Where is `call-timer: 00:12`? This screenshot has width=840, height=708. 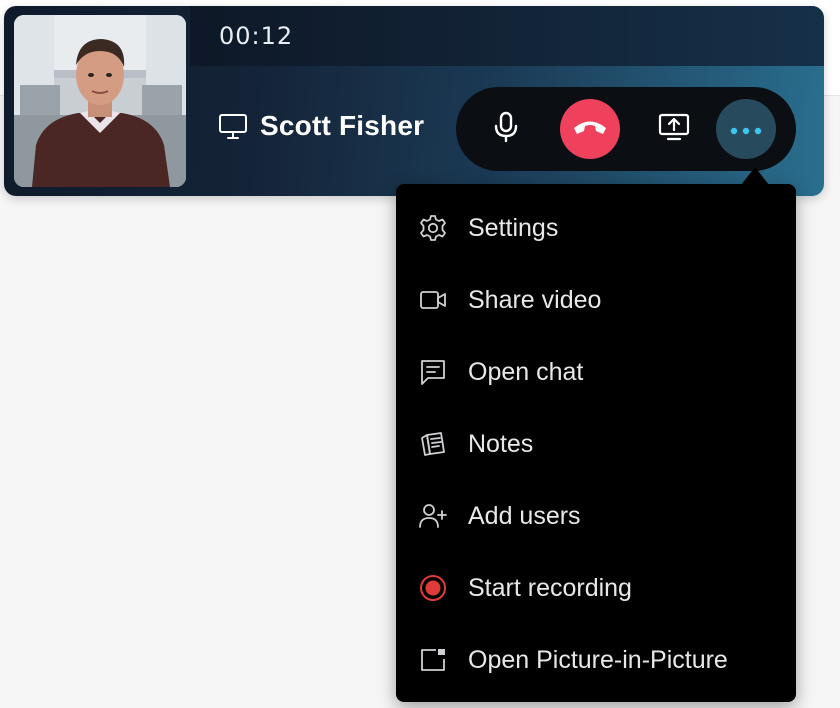
call-timer: 00:12 is located at coordinates (256, 36).